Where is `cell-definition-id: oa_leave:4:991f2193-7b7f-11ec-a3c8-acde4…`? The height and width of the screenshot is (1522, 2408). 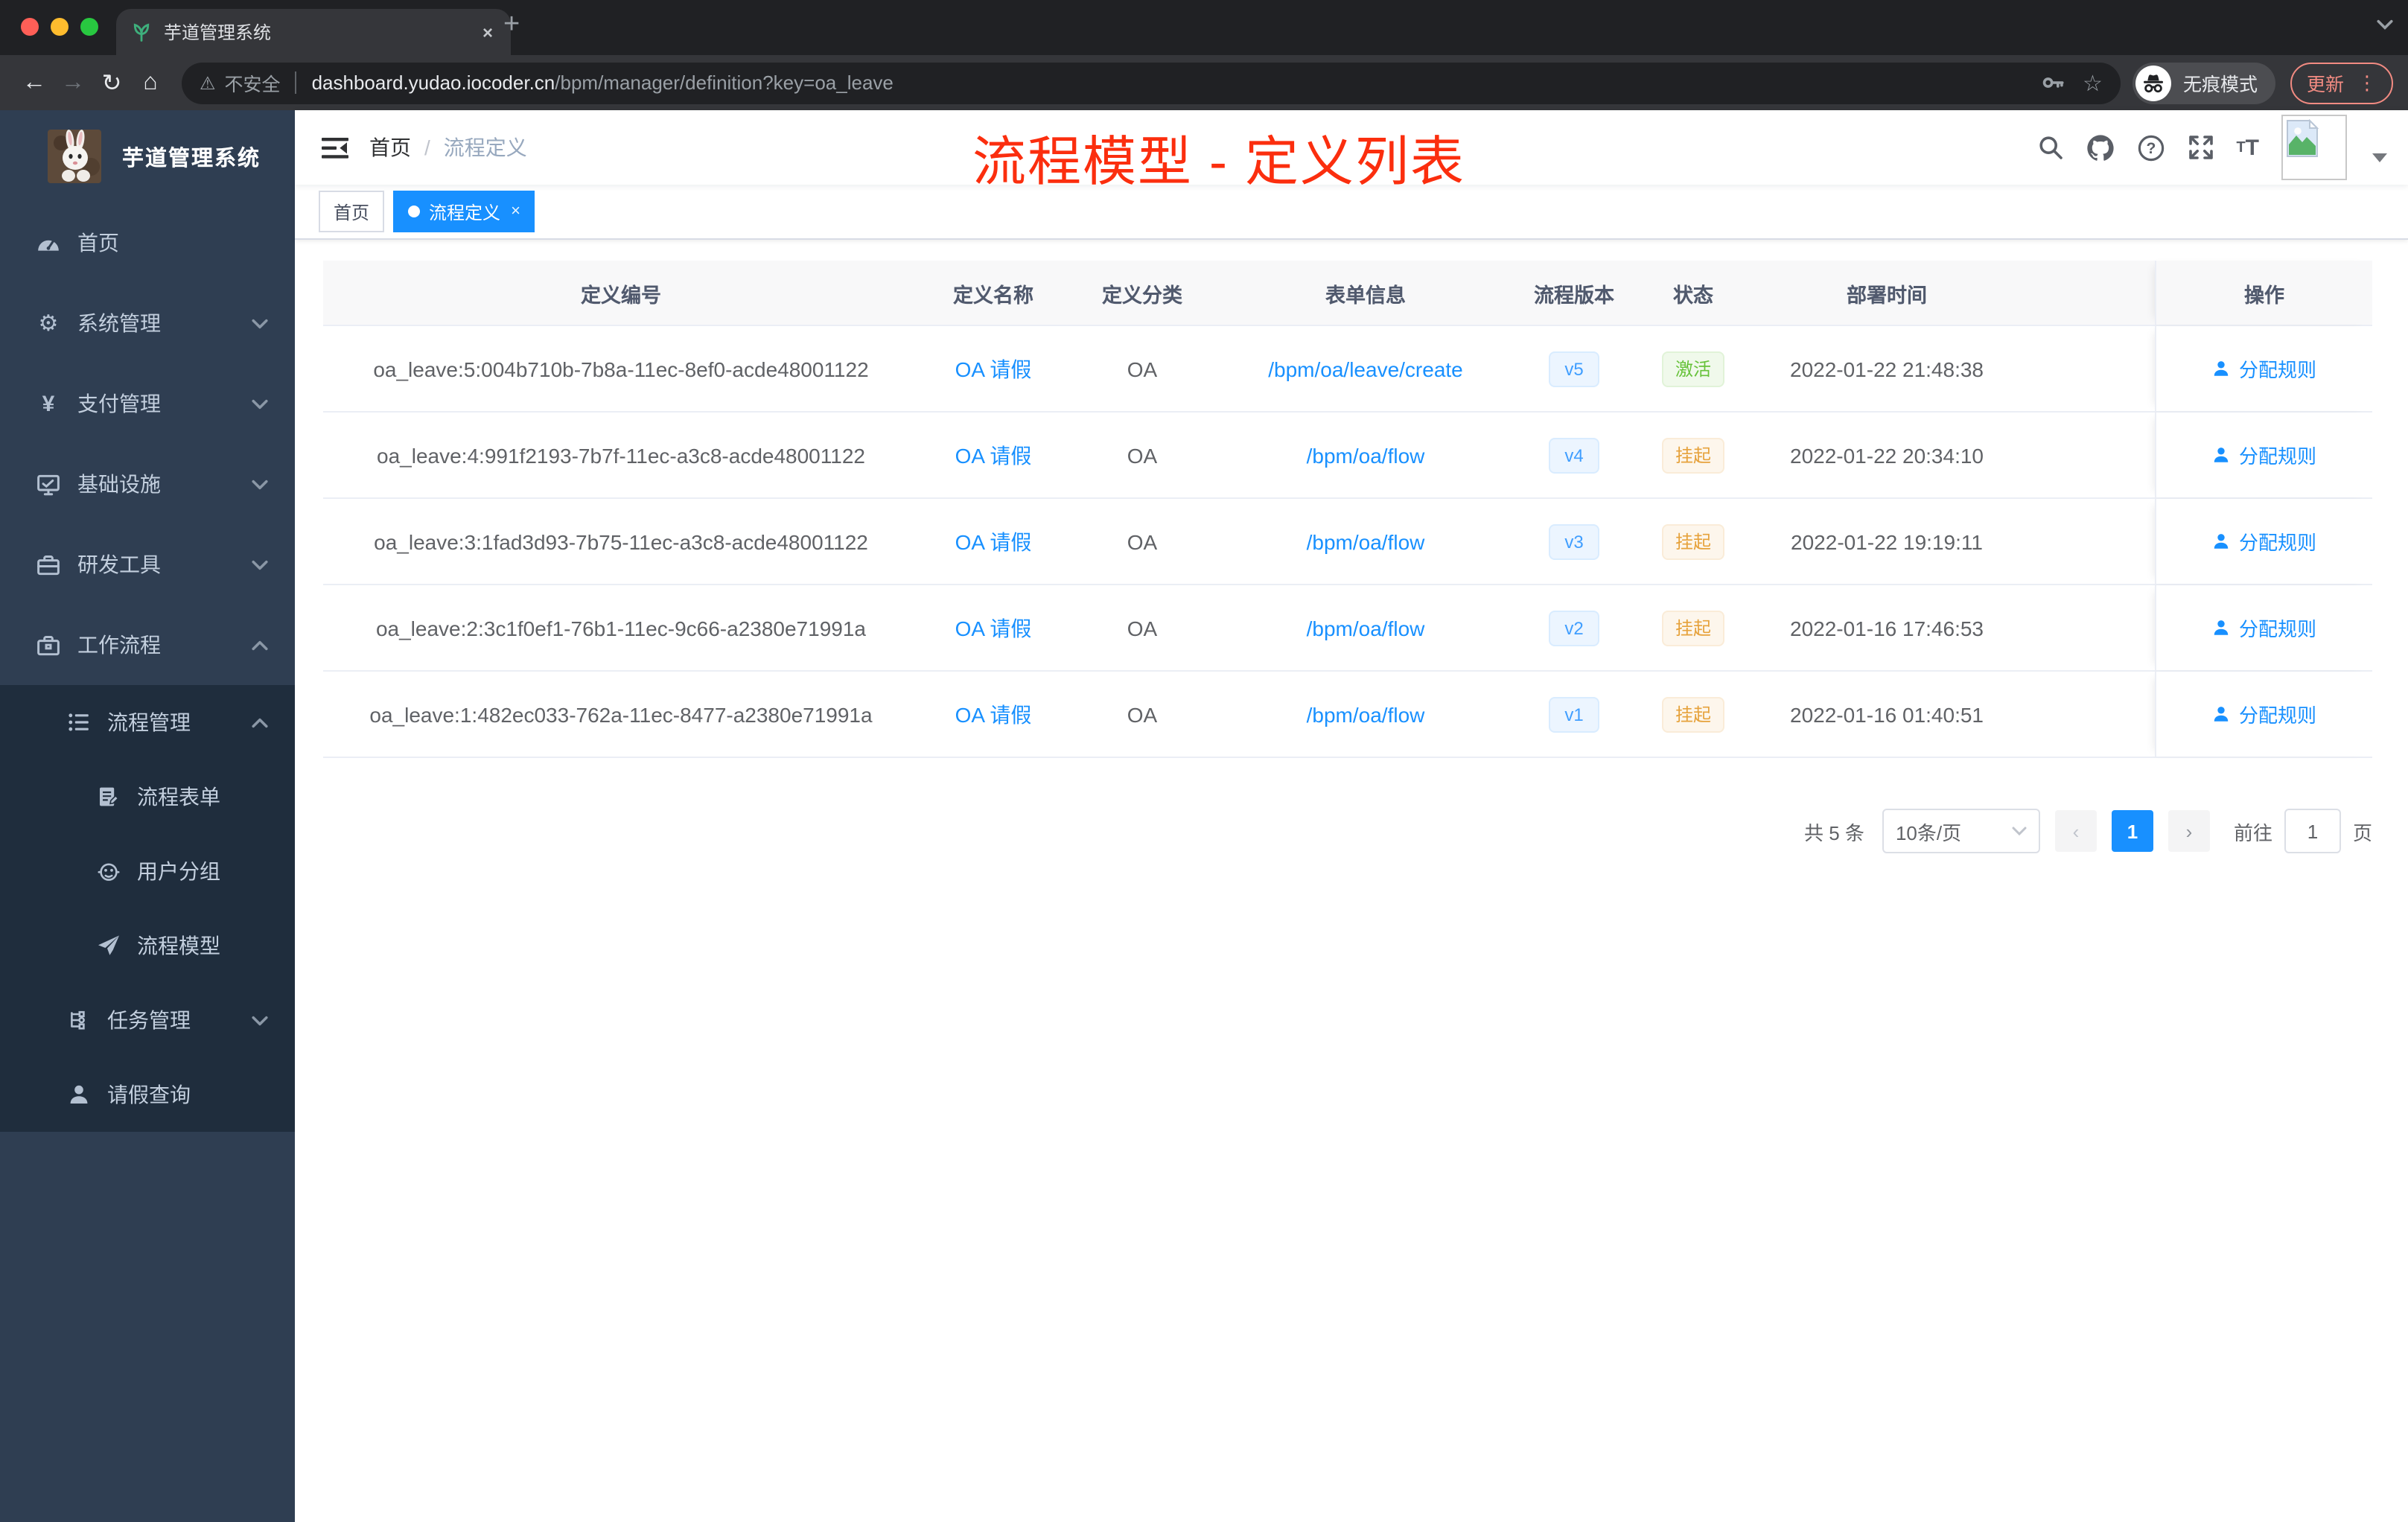
cell-definition-id: oa_leave:4:991f2193-7b7f-11ec-a3c8-acde4… is located at coordinates (621, 455).